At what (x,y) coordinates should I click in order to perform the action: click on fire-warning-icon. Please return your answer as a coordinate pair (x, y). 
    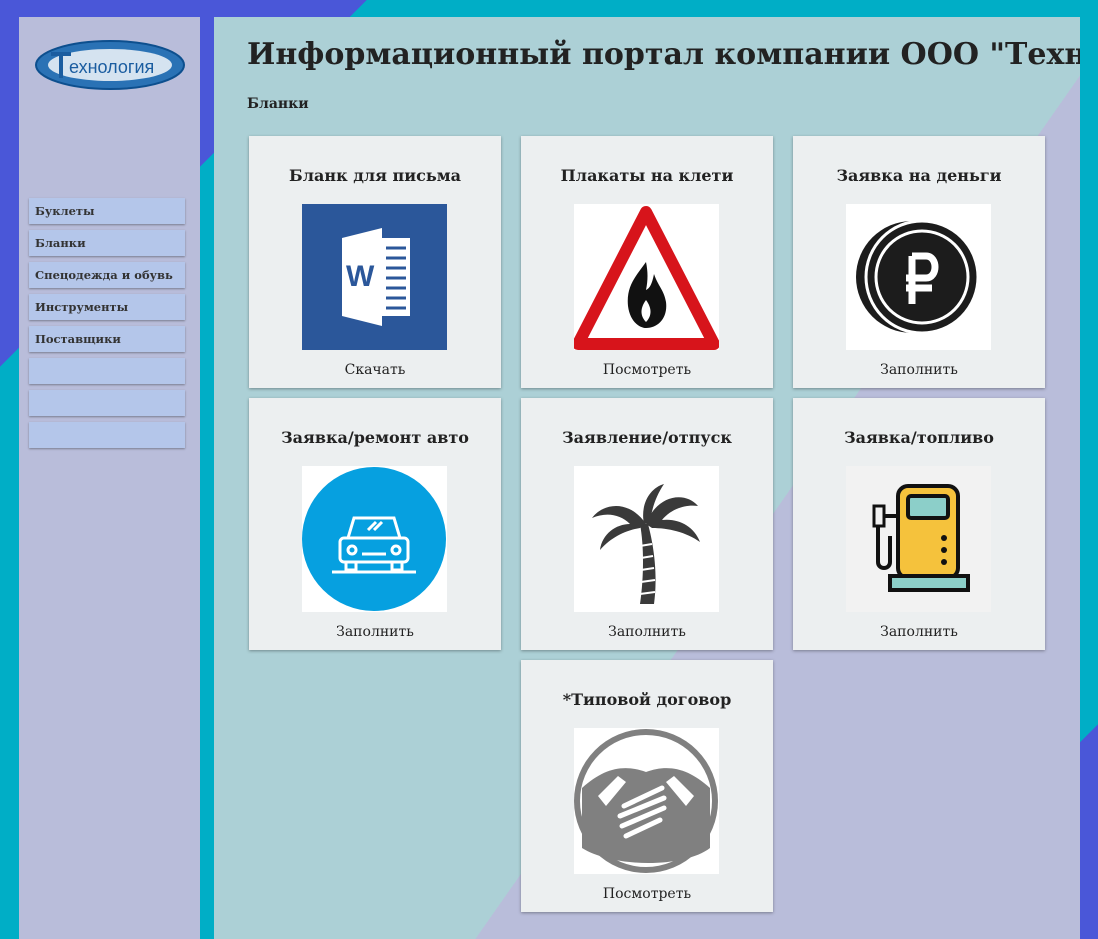
    Looking at the image, I should click on (646, 277).